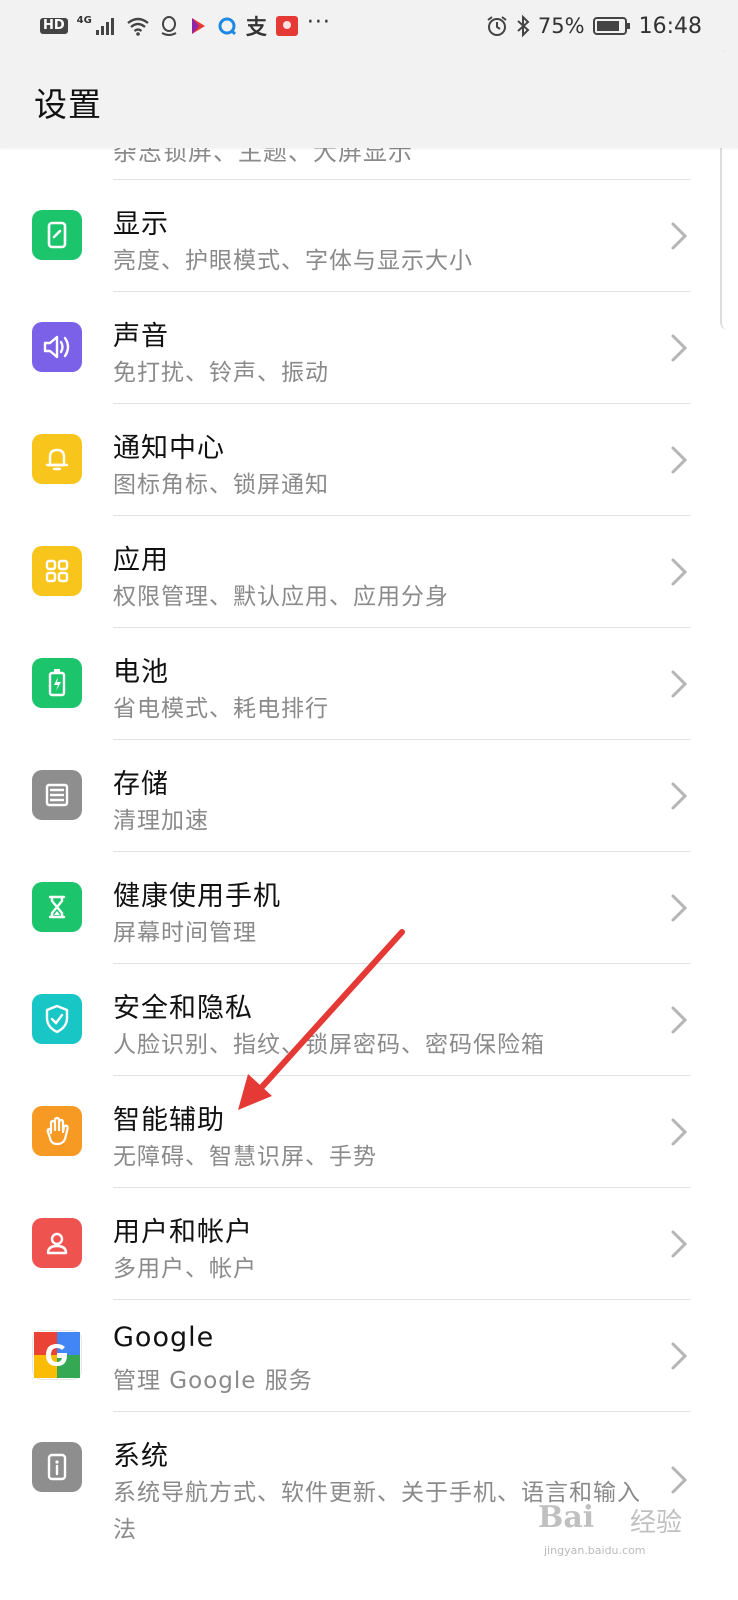 This screenshot has height=1600, width=738. Describe the element at coordinates (57, 1019) in the screenshot. I see `shield-icon` at that location.